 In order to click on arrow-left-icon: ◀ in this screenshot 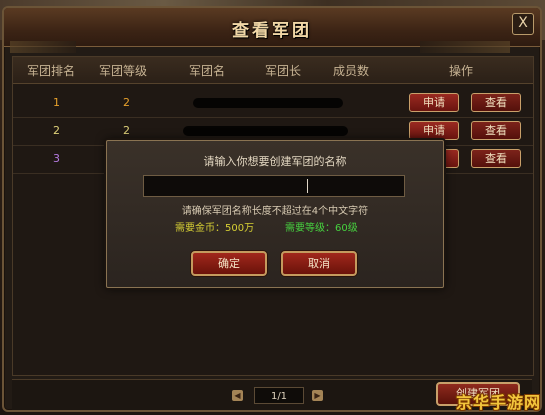, I will do `click(237, 395)`.